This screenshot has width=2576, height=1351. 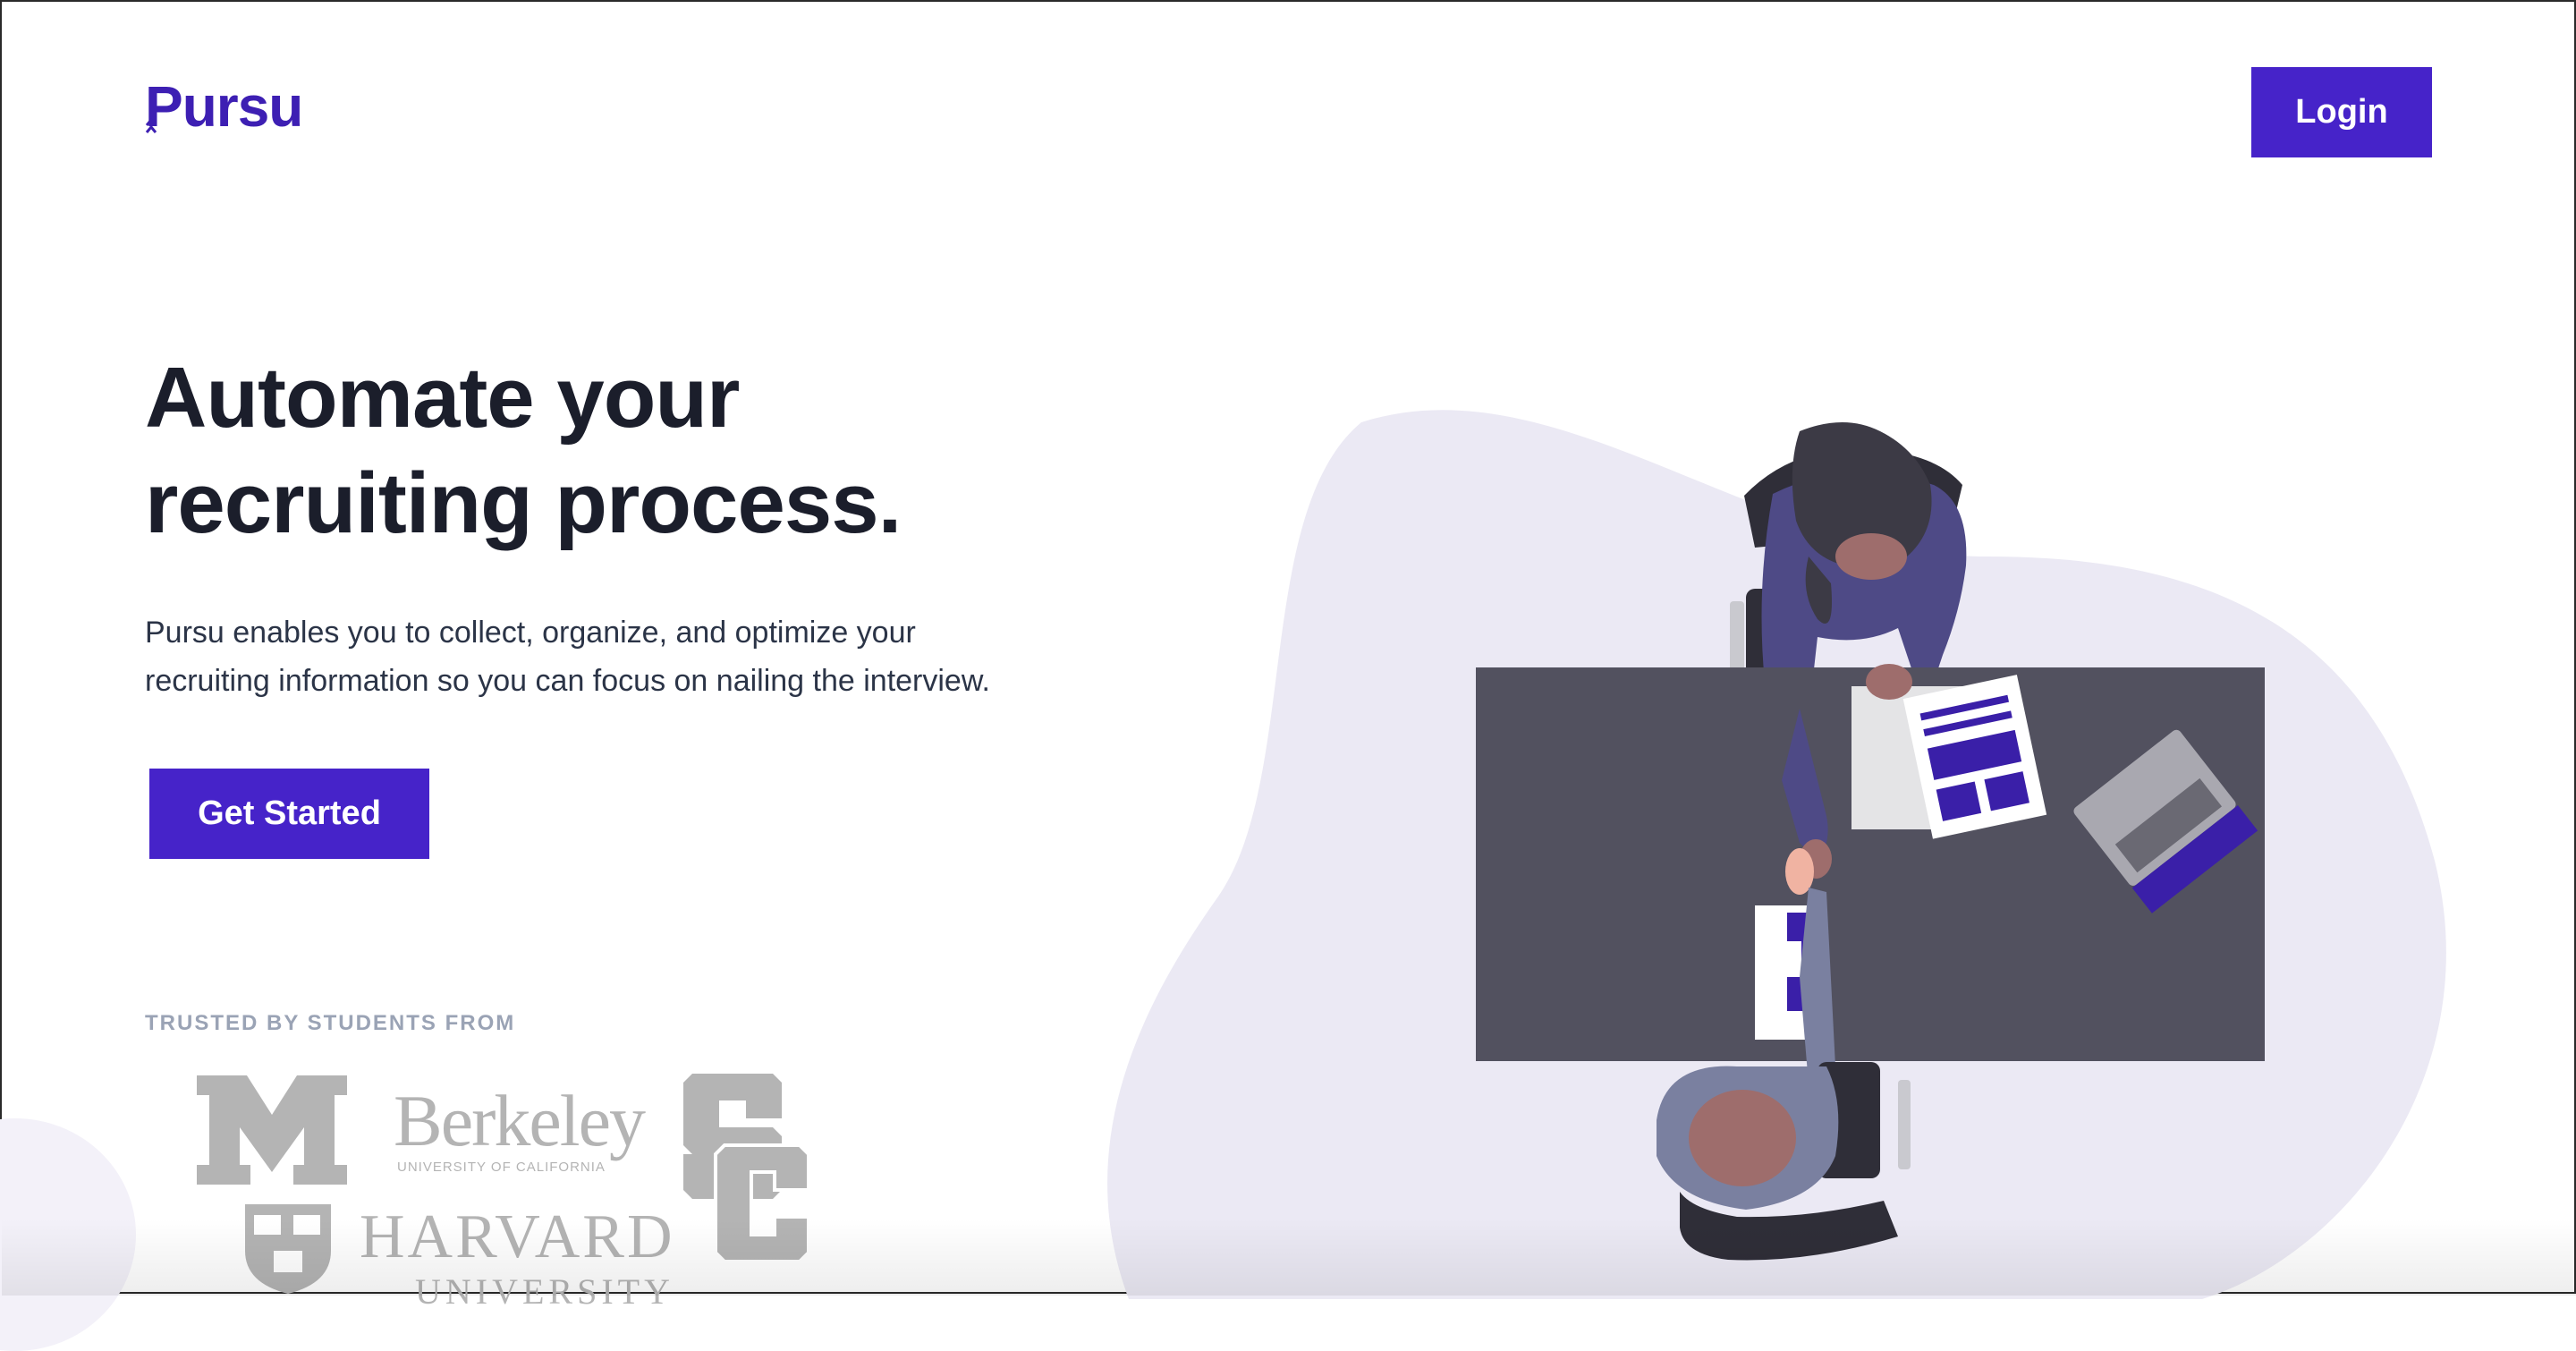 I want to click on chevron-up-icon, so click(x=151, y=125).